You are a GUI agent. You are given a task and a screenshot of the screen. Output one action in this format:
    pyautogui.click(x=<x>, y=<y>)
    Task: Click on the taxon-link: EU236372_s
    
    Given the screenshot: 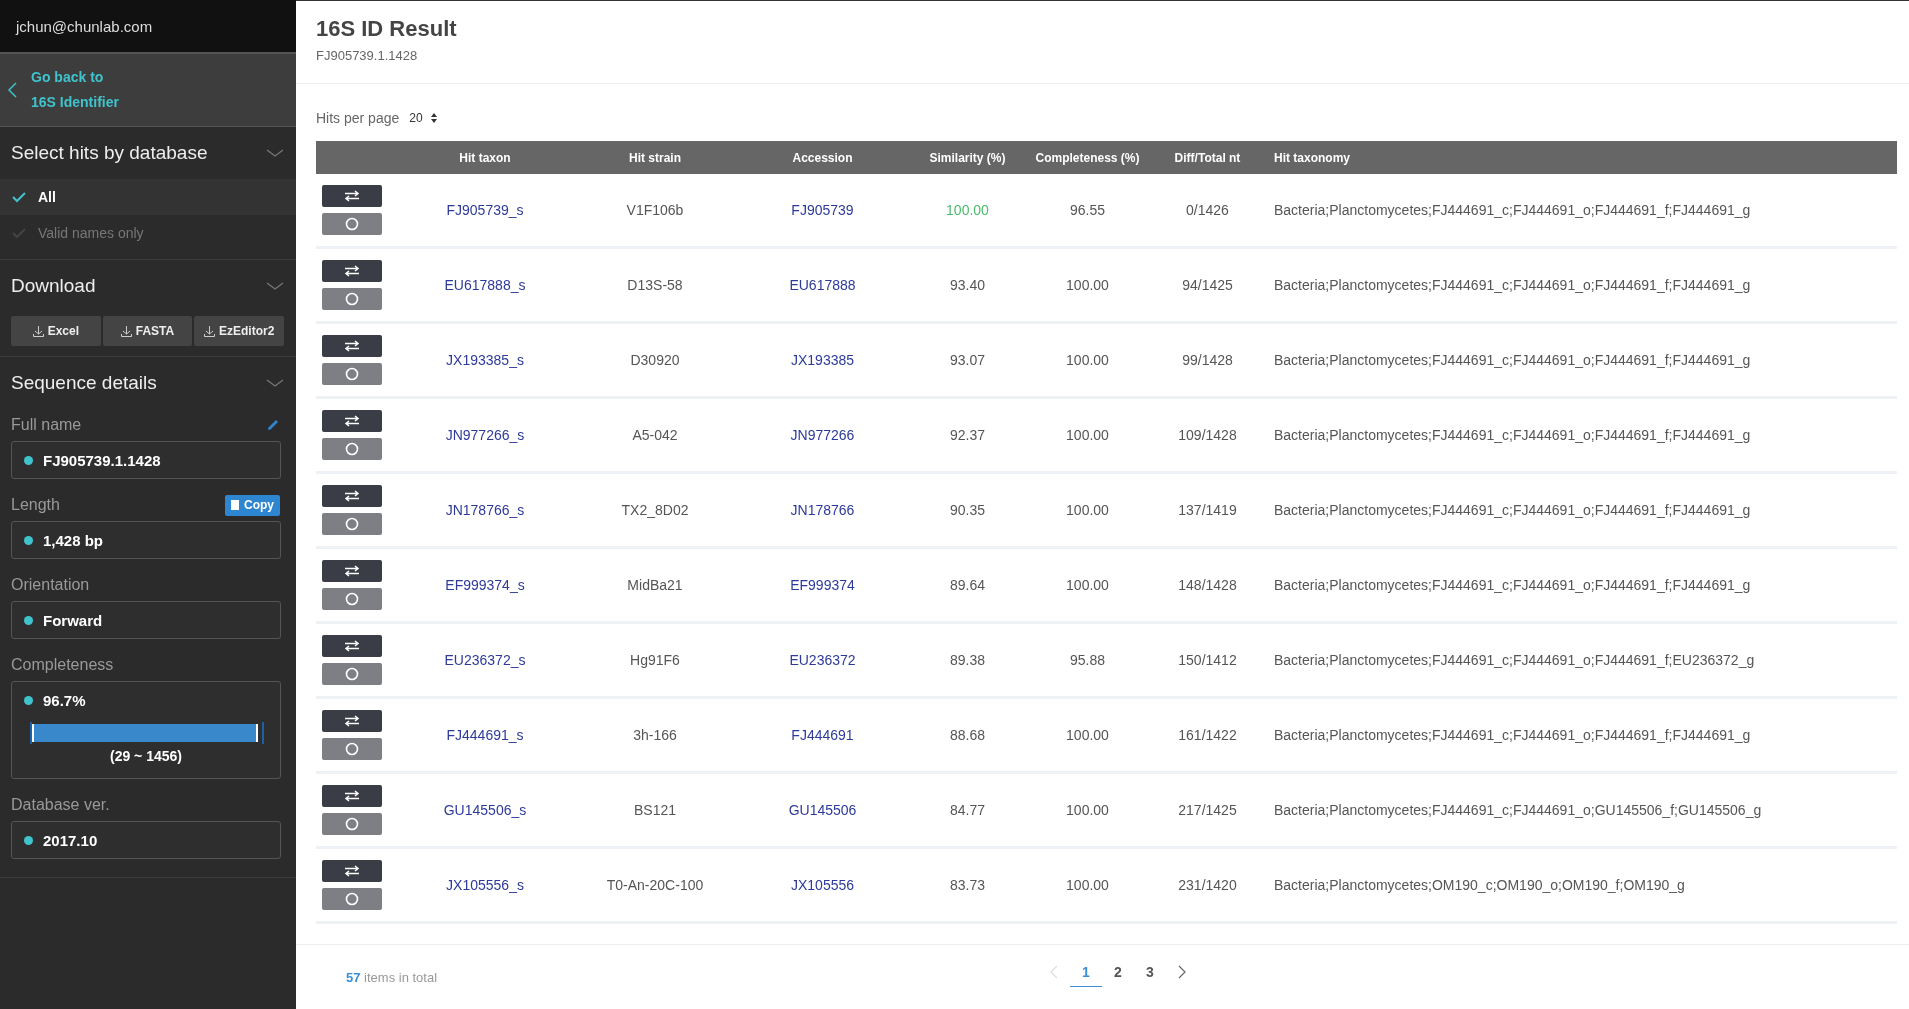 What is the action you would take?
    pyautogui.click(x=485, y=660)
    